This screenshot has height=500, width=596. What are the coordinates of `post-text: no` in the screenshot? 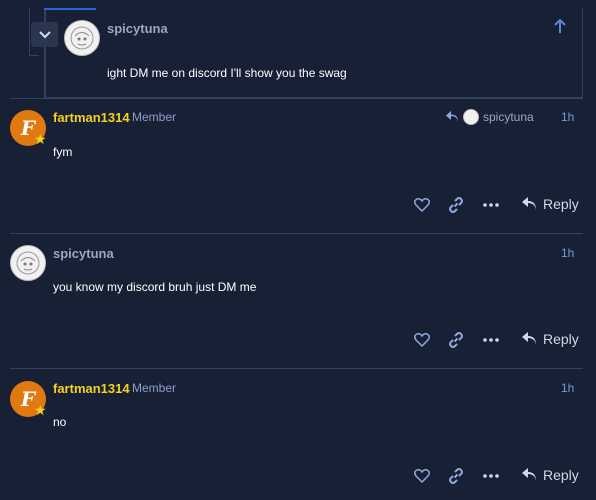 It's located at (60, 422).